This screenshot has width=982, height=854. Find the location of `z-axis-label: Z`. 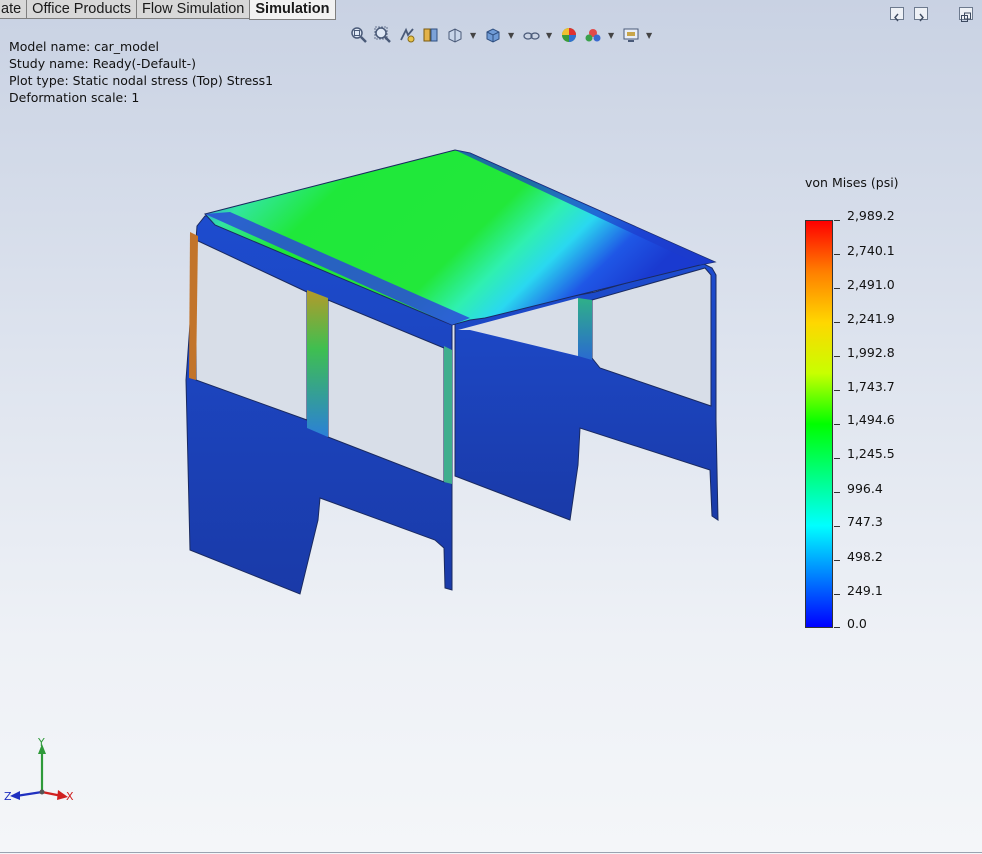

z-axis-label: Z is located at coordinates (8, 796).